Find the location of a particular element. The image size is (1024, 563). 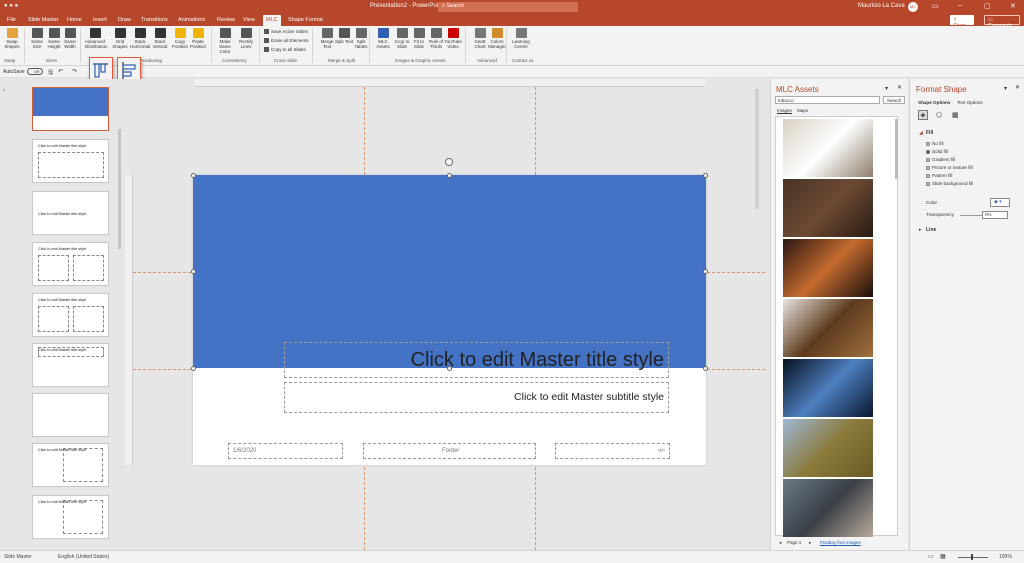

title-placeholder: Click to edit Master title style is located at coordinates (476, 360).